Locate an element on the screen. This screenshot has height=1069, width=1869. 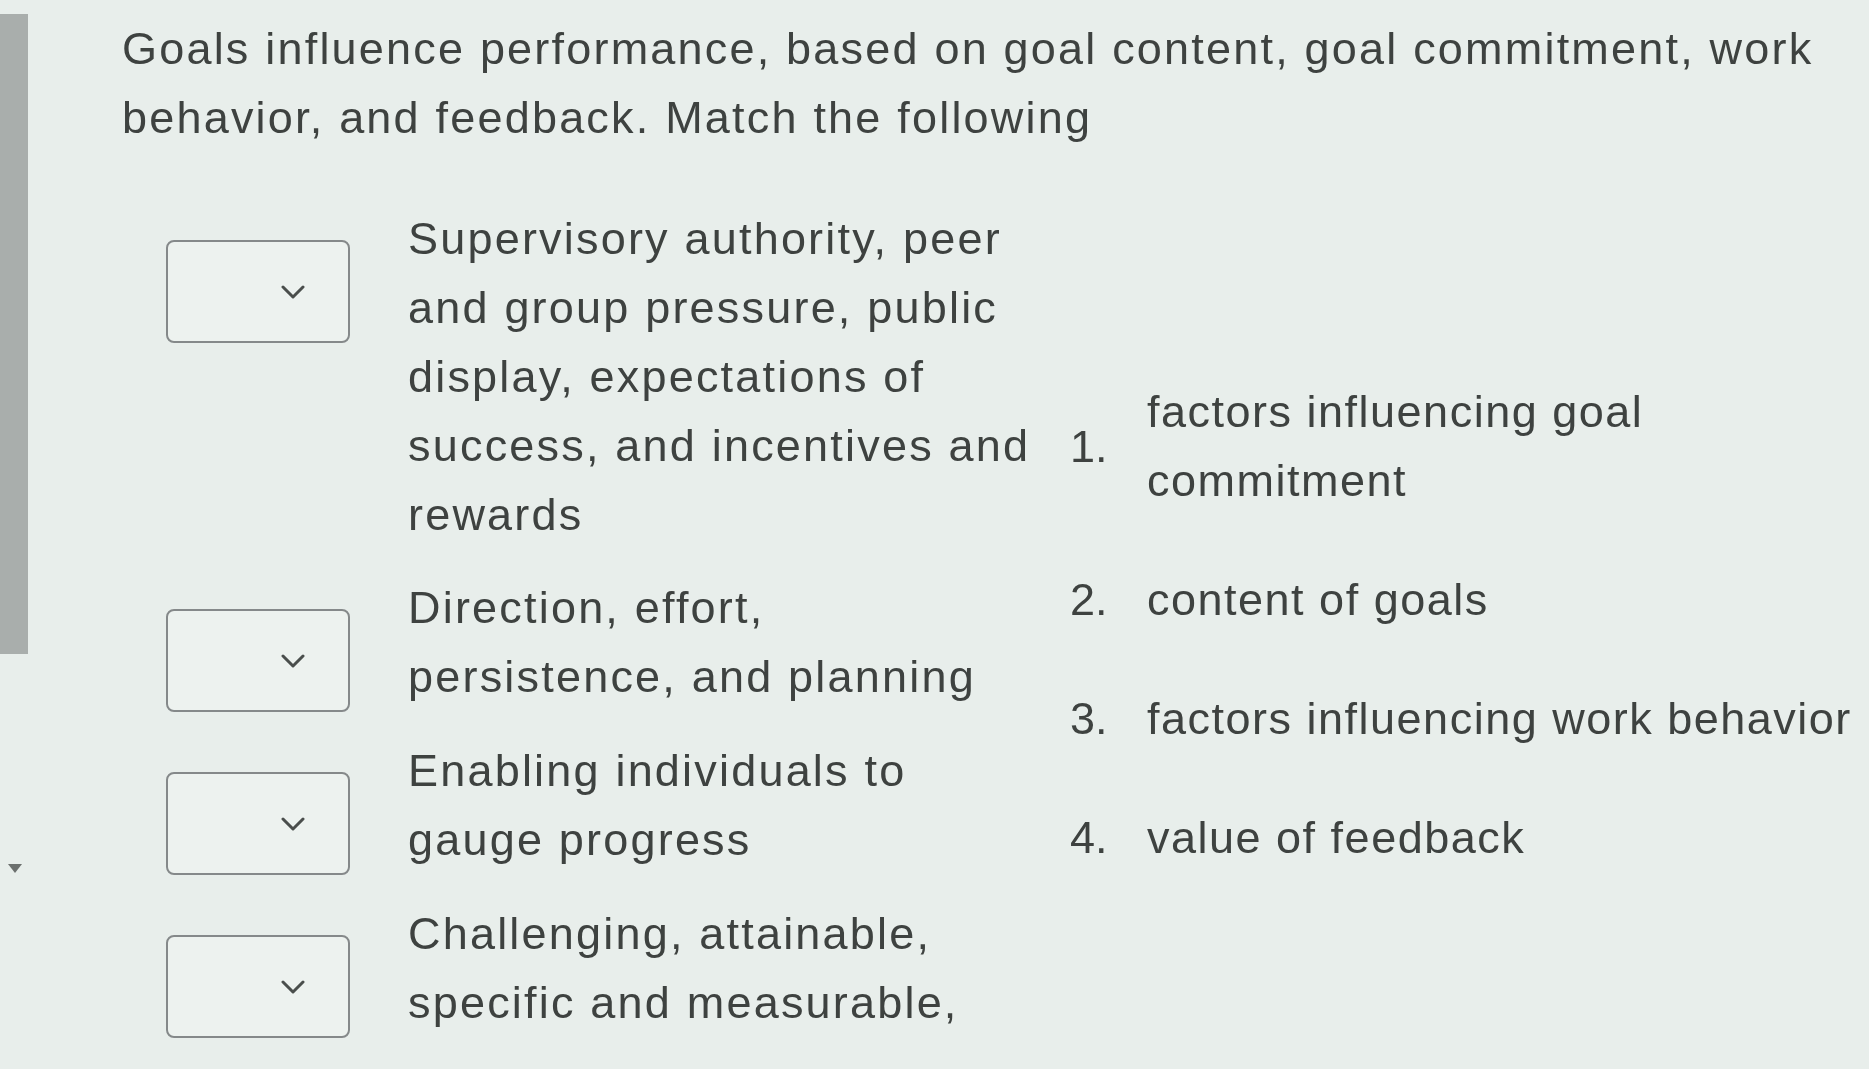
answer-number: 4. is located at coordinates (1089, 838).